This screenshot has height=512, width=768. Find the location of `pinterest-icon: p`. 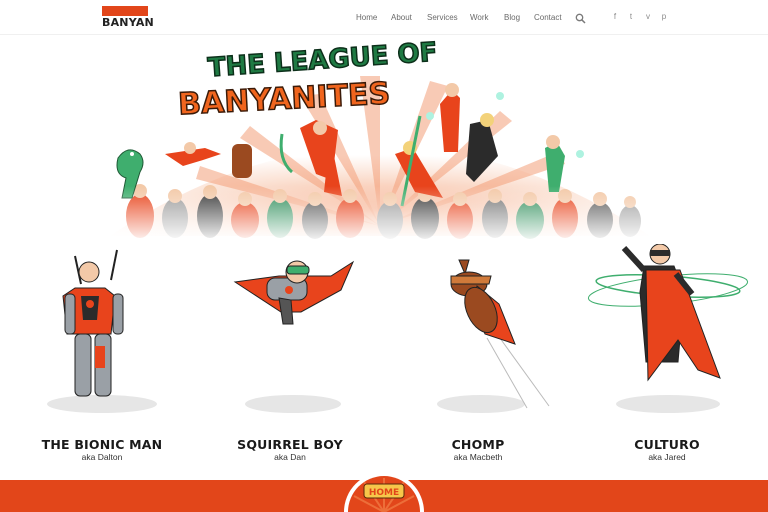

pinterest-icon: p is located at coordinates (664, 17).